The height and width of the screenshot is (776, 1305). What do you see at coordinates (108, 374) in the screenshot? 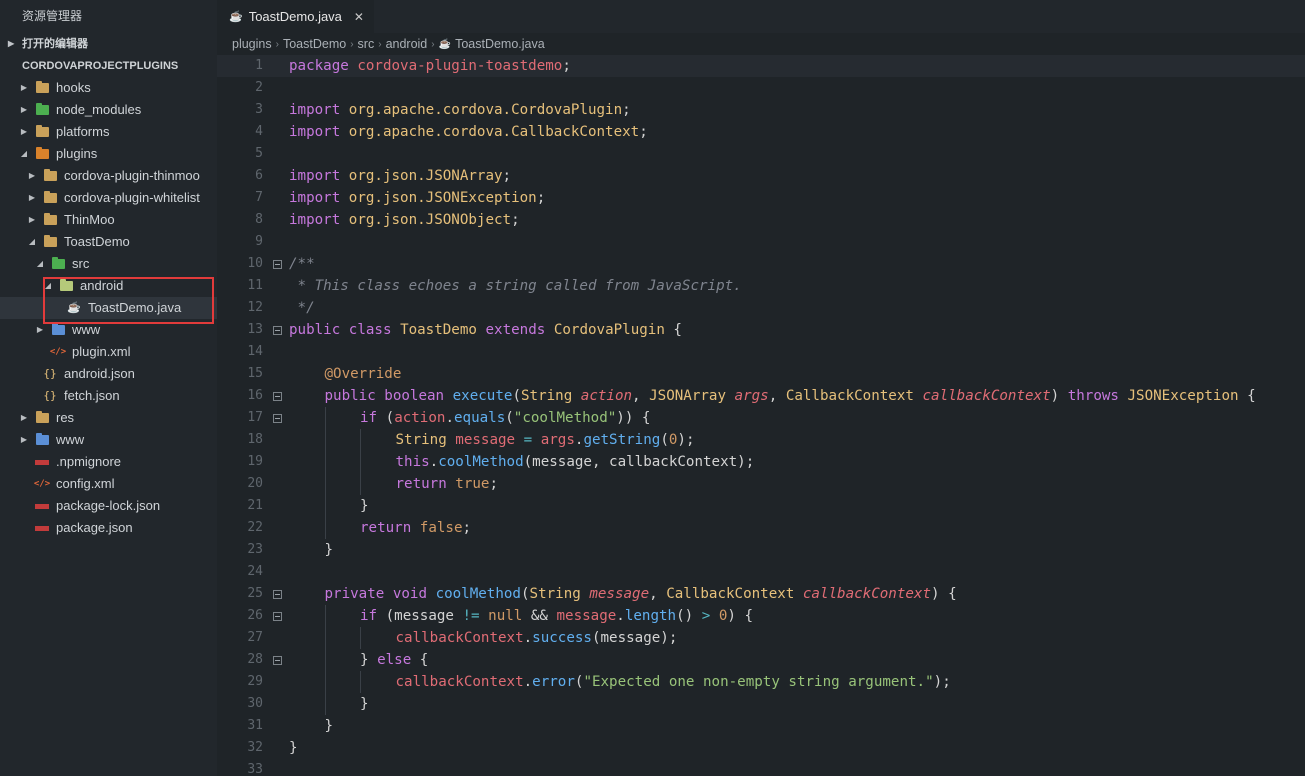
I see `tree-item-android-json: {} android.json` at bounding box center [108, 374].